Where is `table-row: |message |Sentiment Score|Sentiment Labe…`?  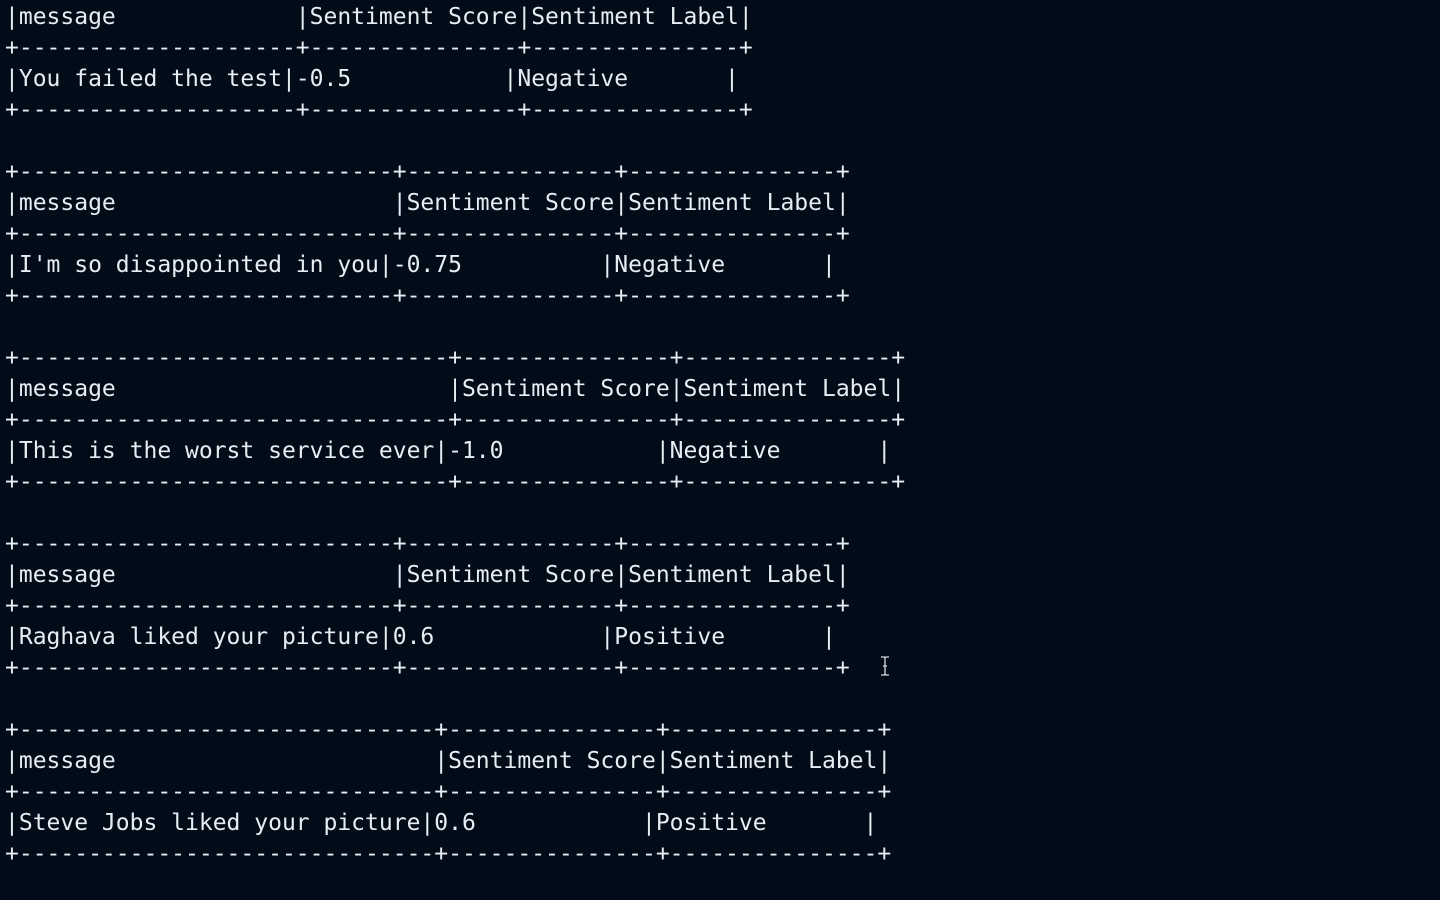 table-row: |message |Sentiment Score|Sentiment Labe… is located at coordinates (379, 17).